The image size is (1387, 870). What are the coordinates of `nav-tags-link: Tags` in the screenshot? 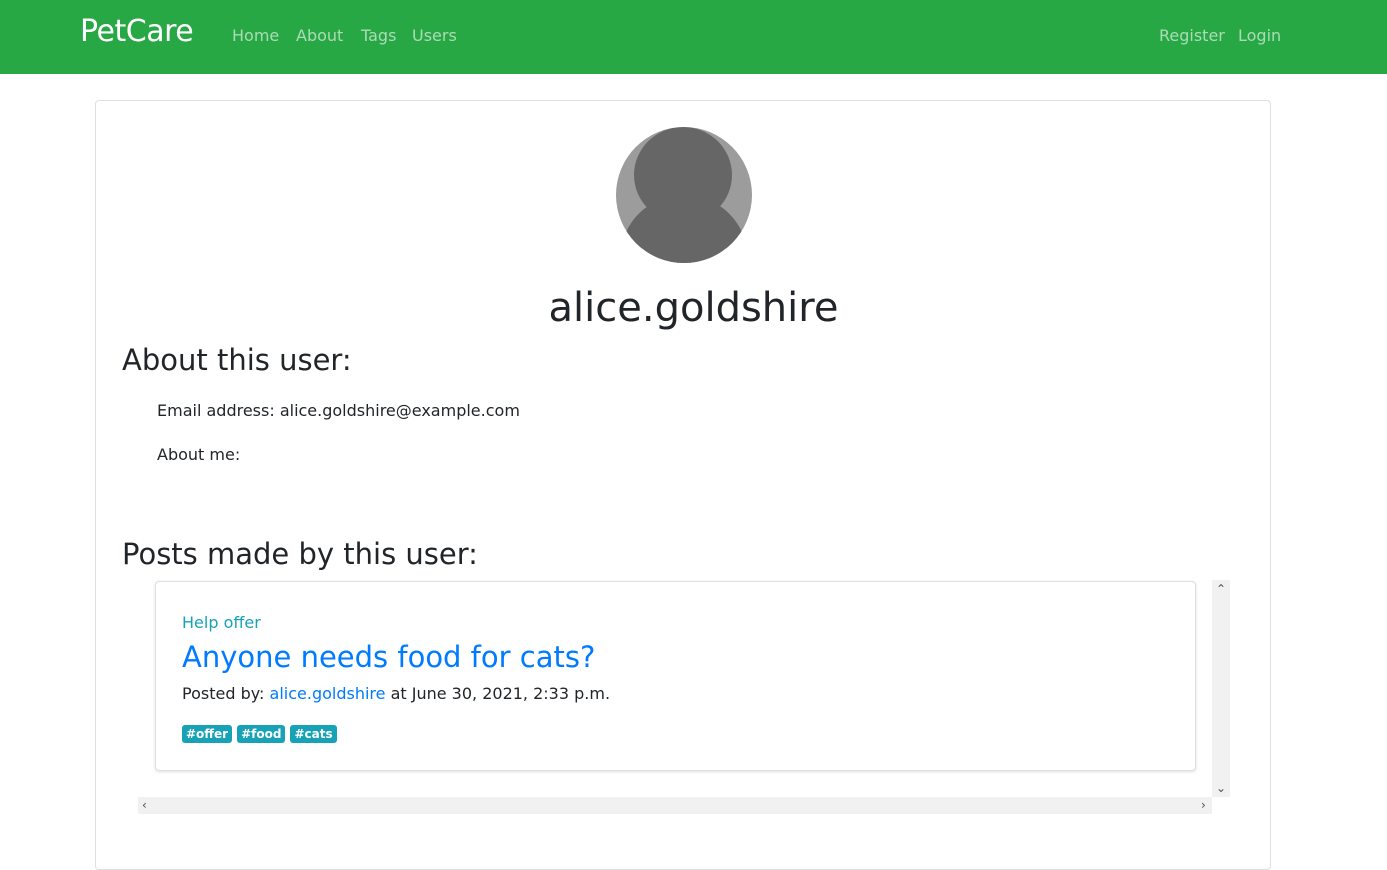 It's located at (378, 35).